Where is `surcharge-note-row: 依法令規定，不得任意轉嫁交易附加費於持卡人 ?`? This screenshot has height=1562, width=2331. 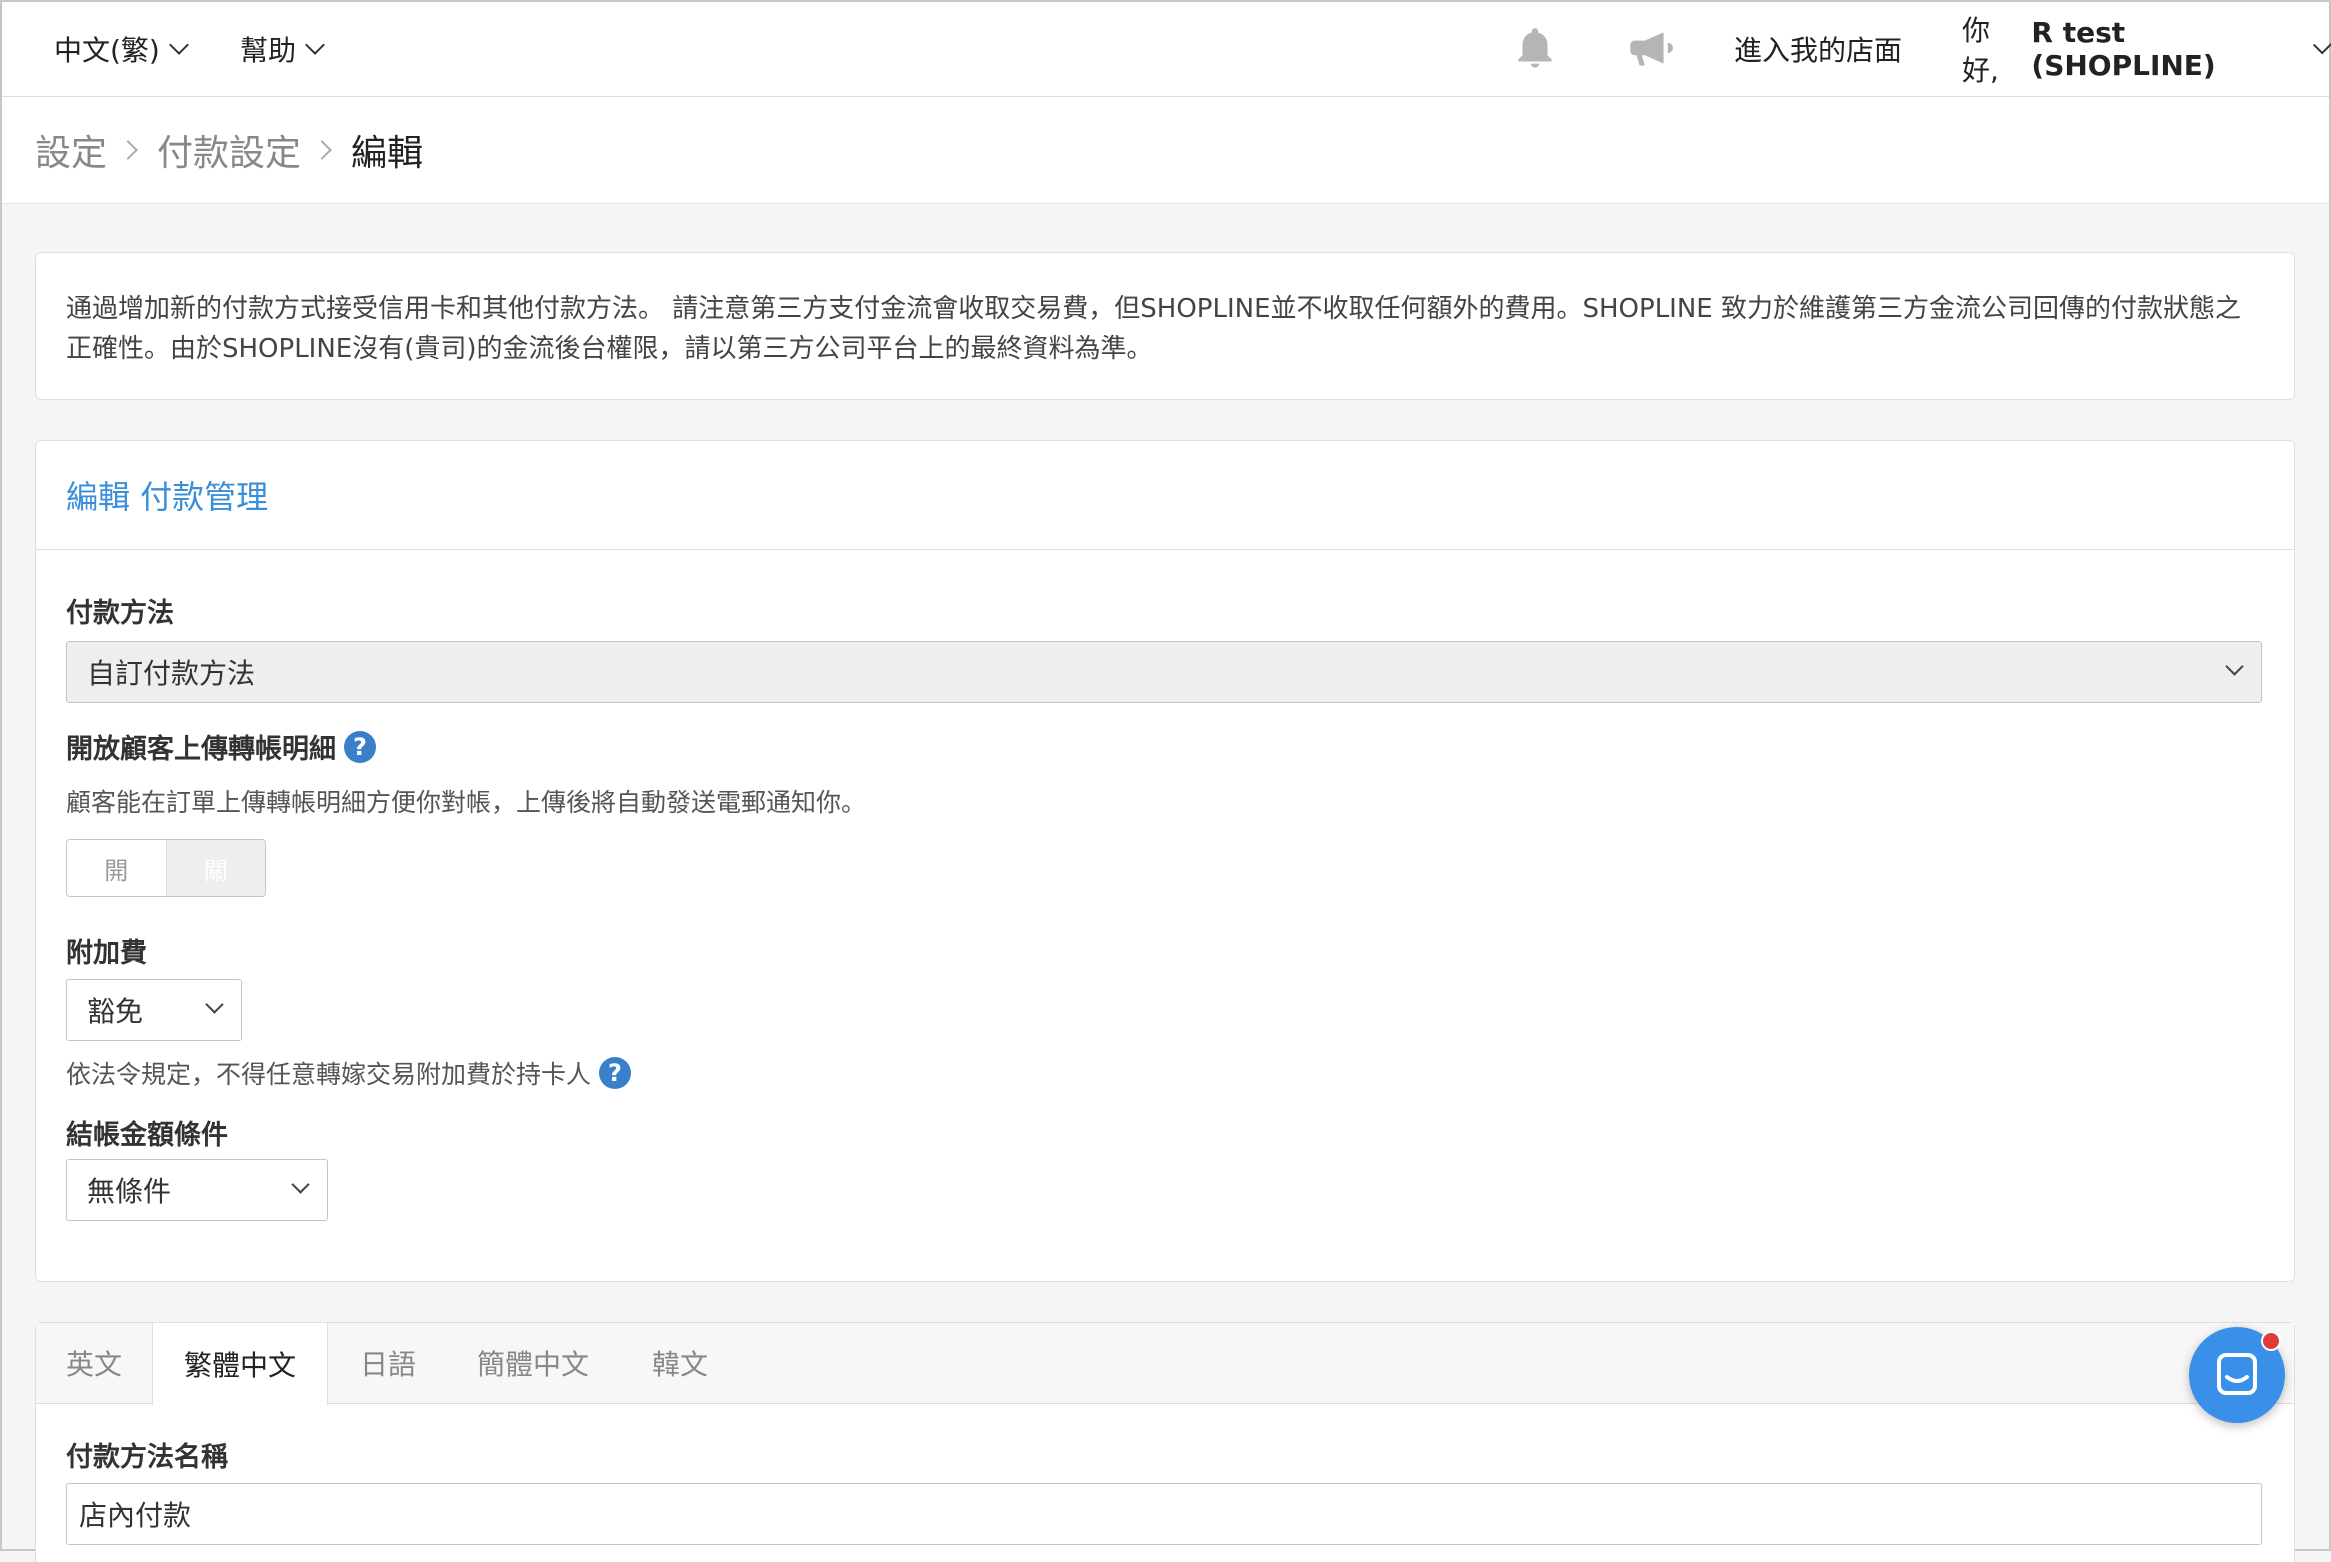
surcharge-note-row: 依法令規定，不得任意轉嫁交易附加費於持卡人 ? is located at coordinates (349, 1073).